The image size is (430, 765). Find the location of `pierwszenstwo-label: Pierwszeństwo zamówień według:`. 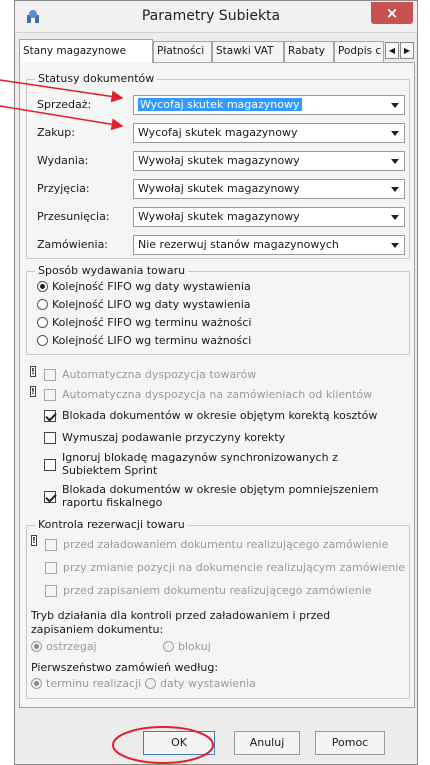

pierwszenstwo-label: Pierwszeństwo zamówień według: is located at coordinates (125, 667).